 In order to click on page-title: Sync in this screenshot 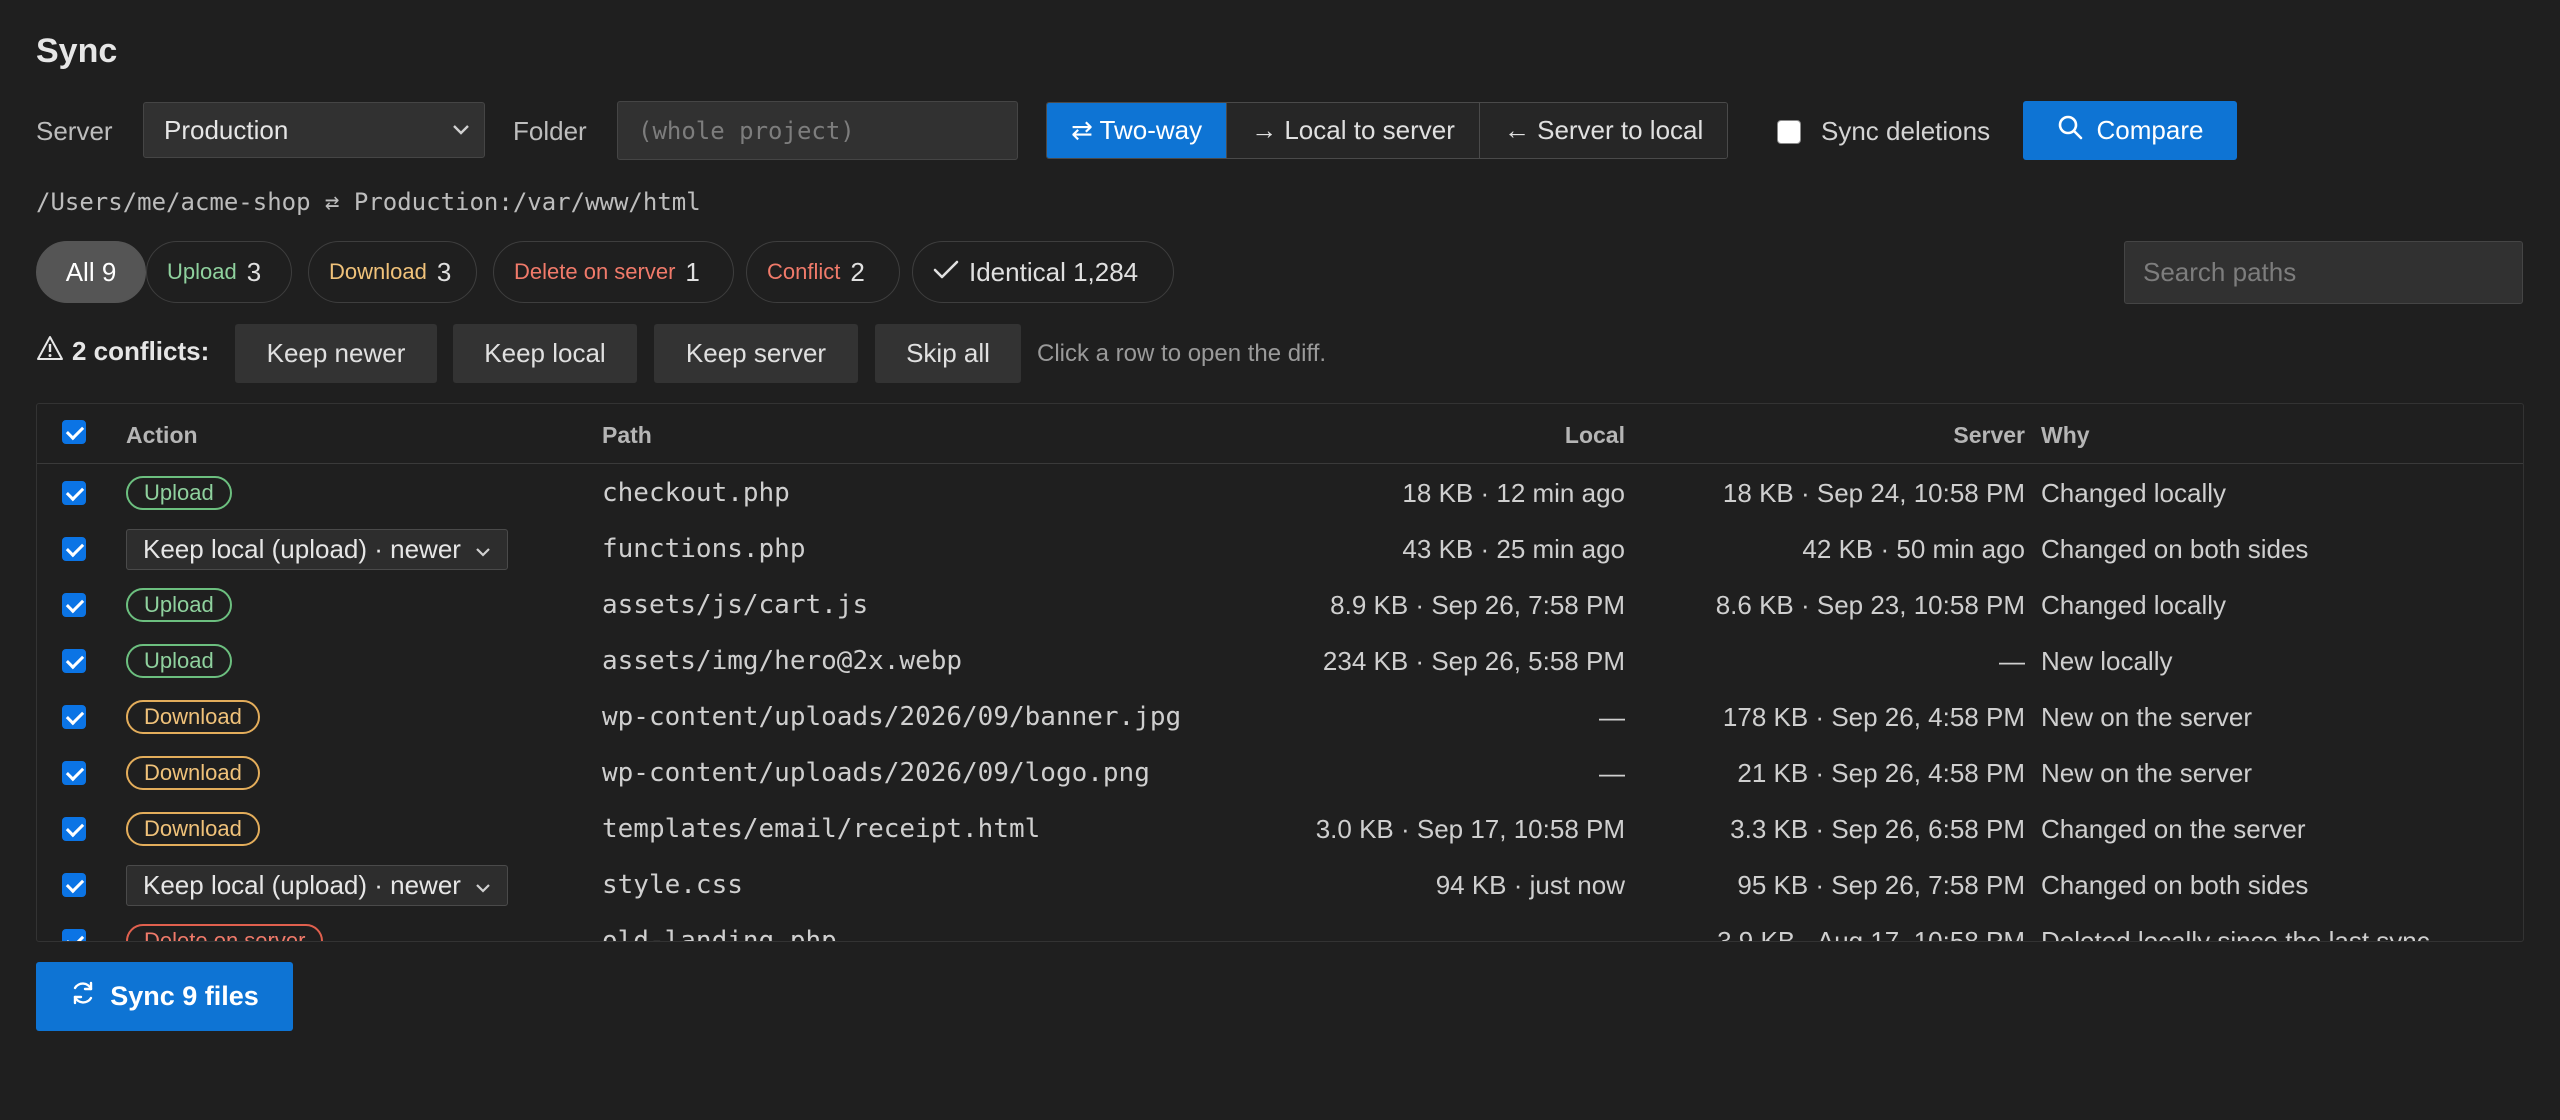, I will do `click(77, 51)`.